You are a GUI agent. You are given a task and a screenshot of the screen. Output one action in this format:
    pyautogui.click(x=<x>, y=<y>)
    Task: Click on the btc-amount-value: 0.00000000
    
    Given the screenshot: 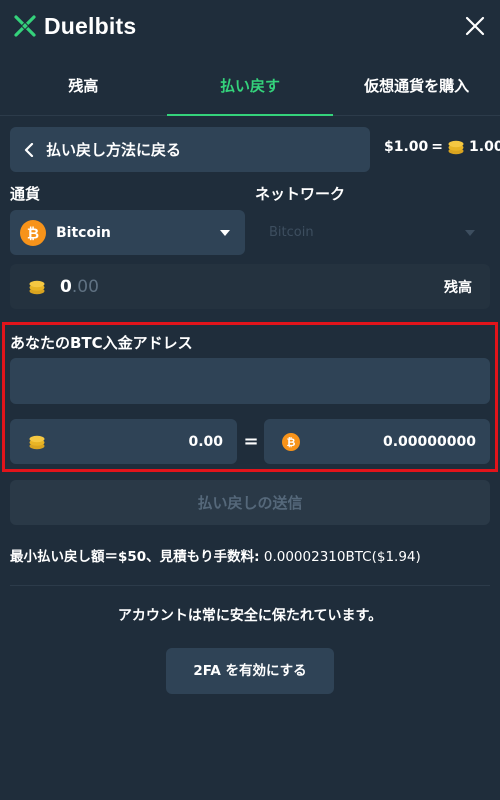 What is the action you would take?
    pyautogui.click(x=429, y=441)
    